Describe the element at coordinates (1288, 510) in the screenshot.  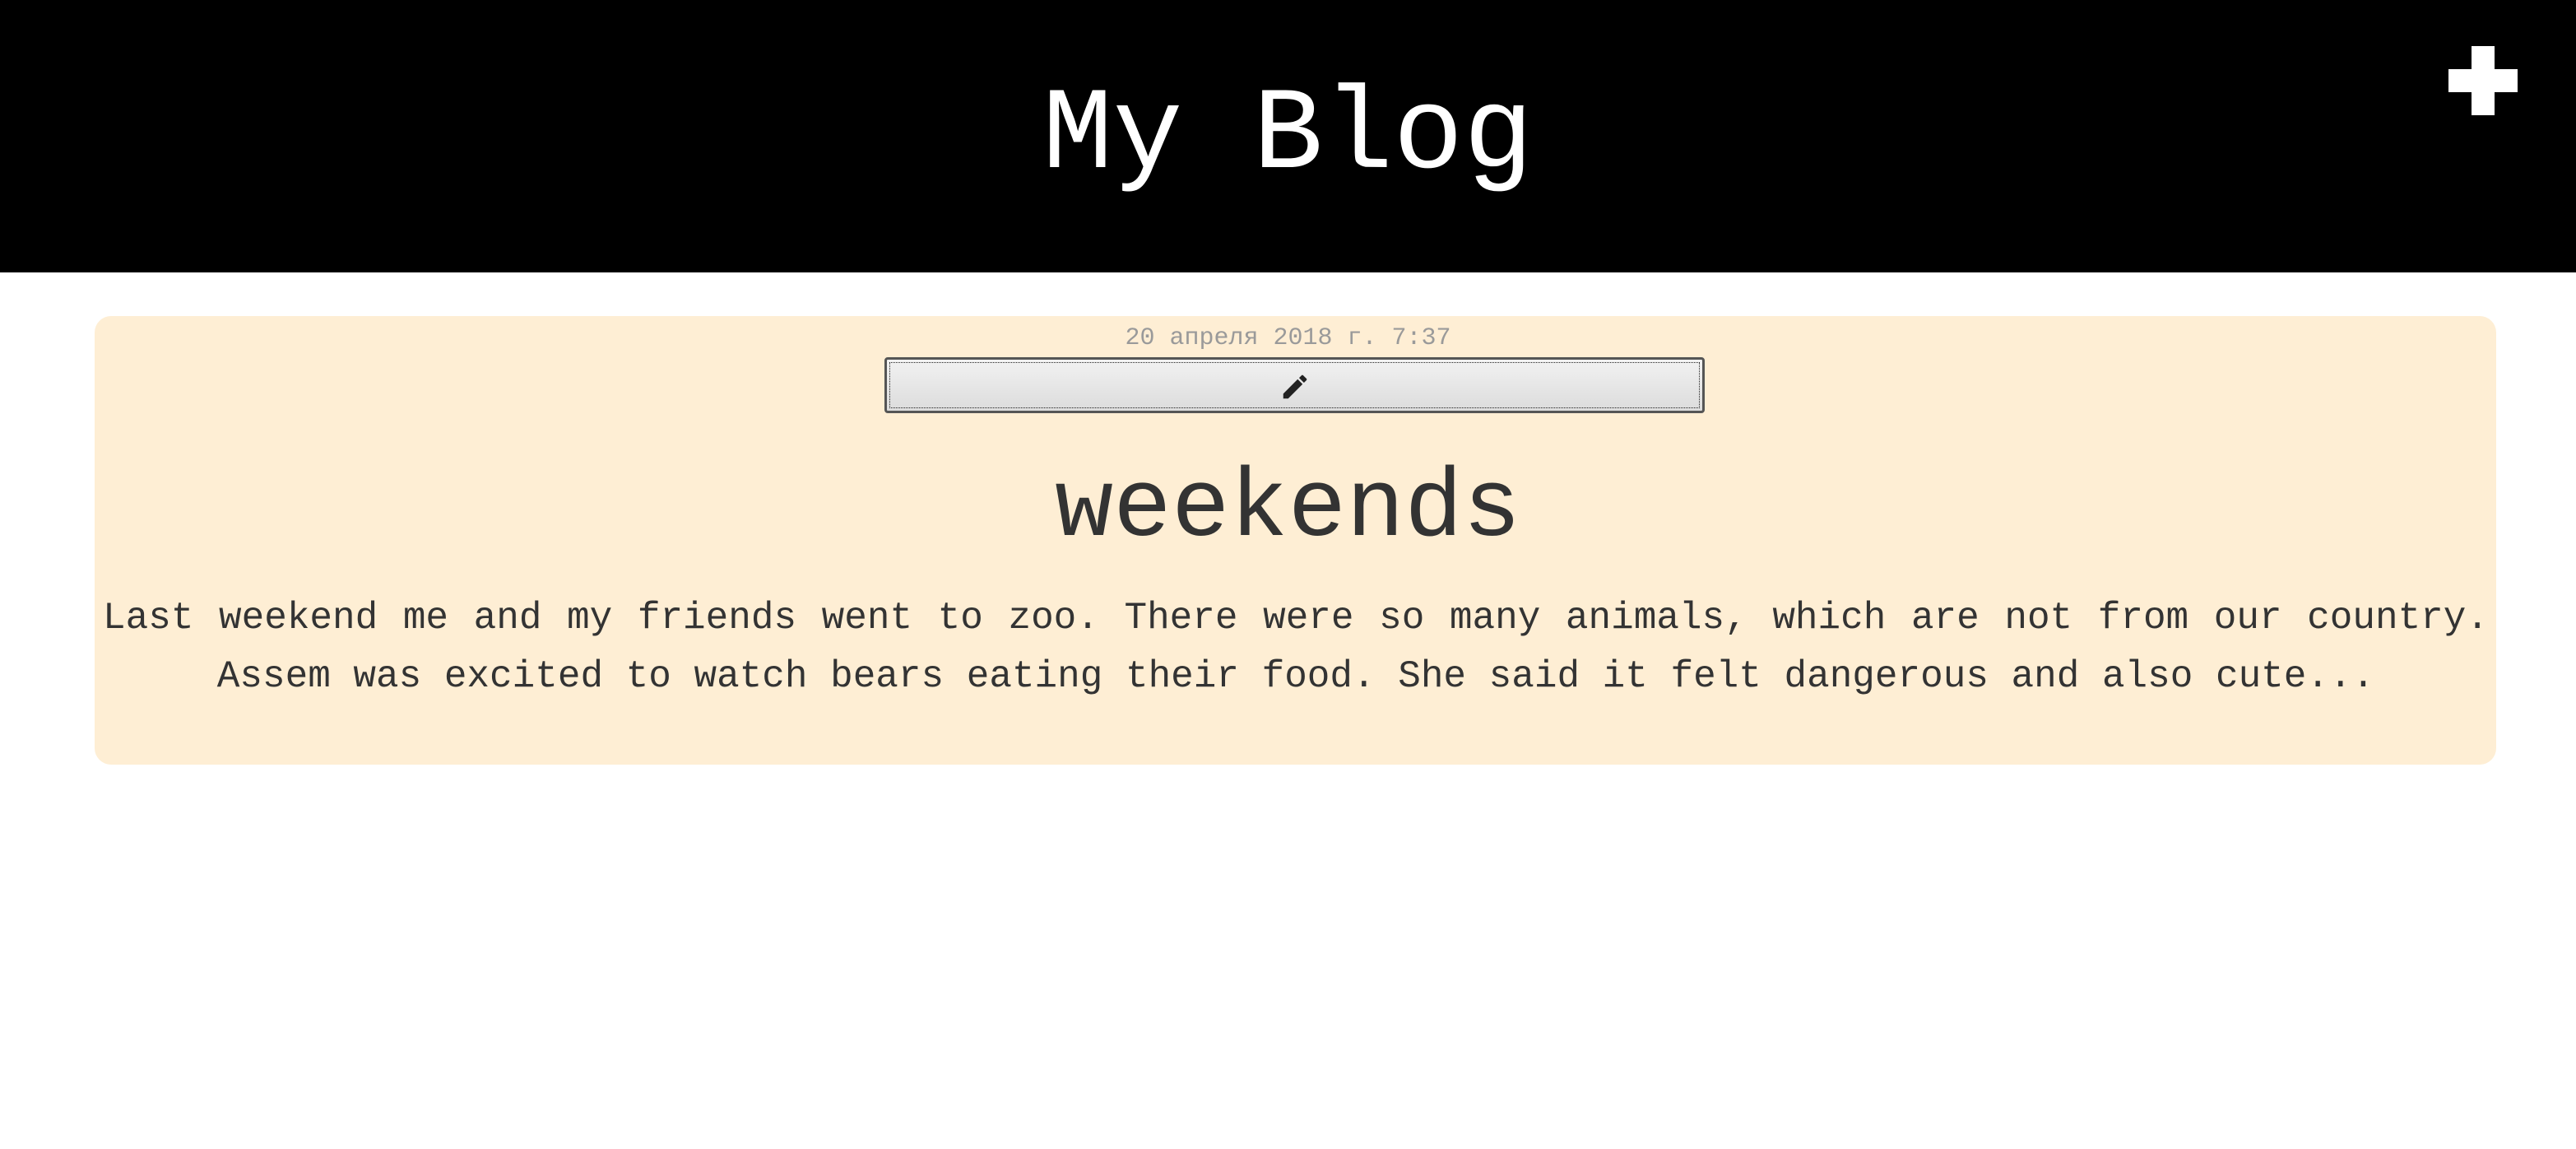
I see `post-title: weekends` at that location.